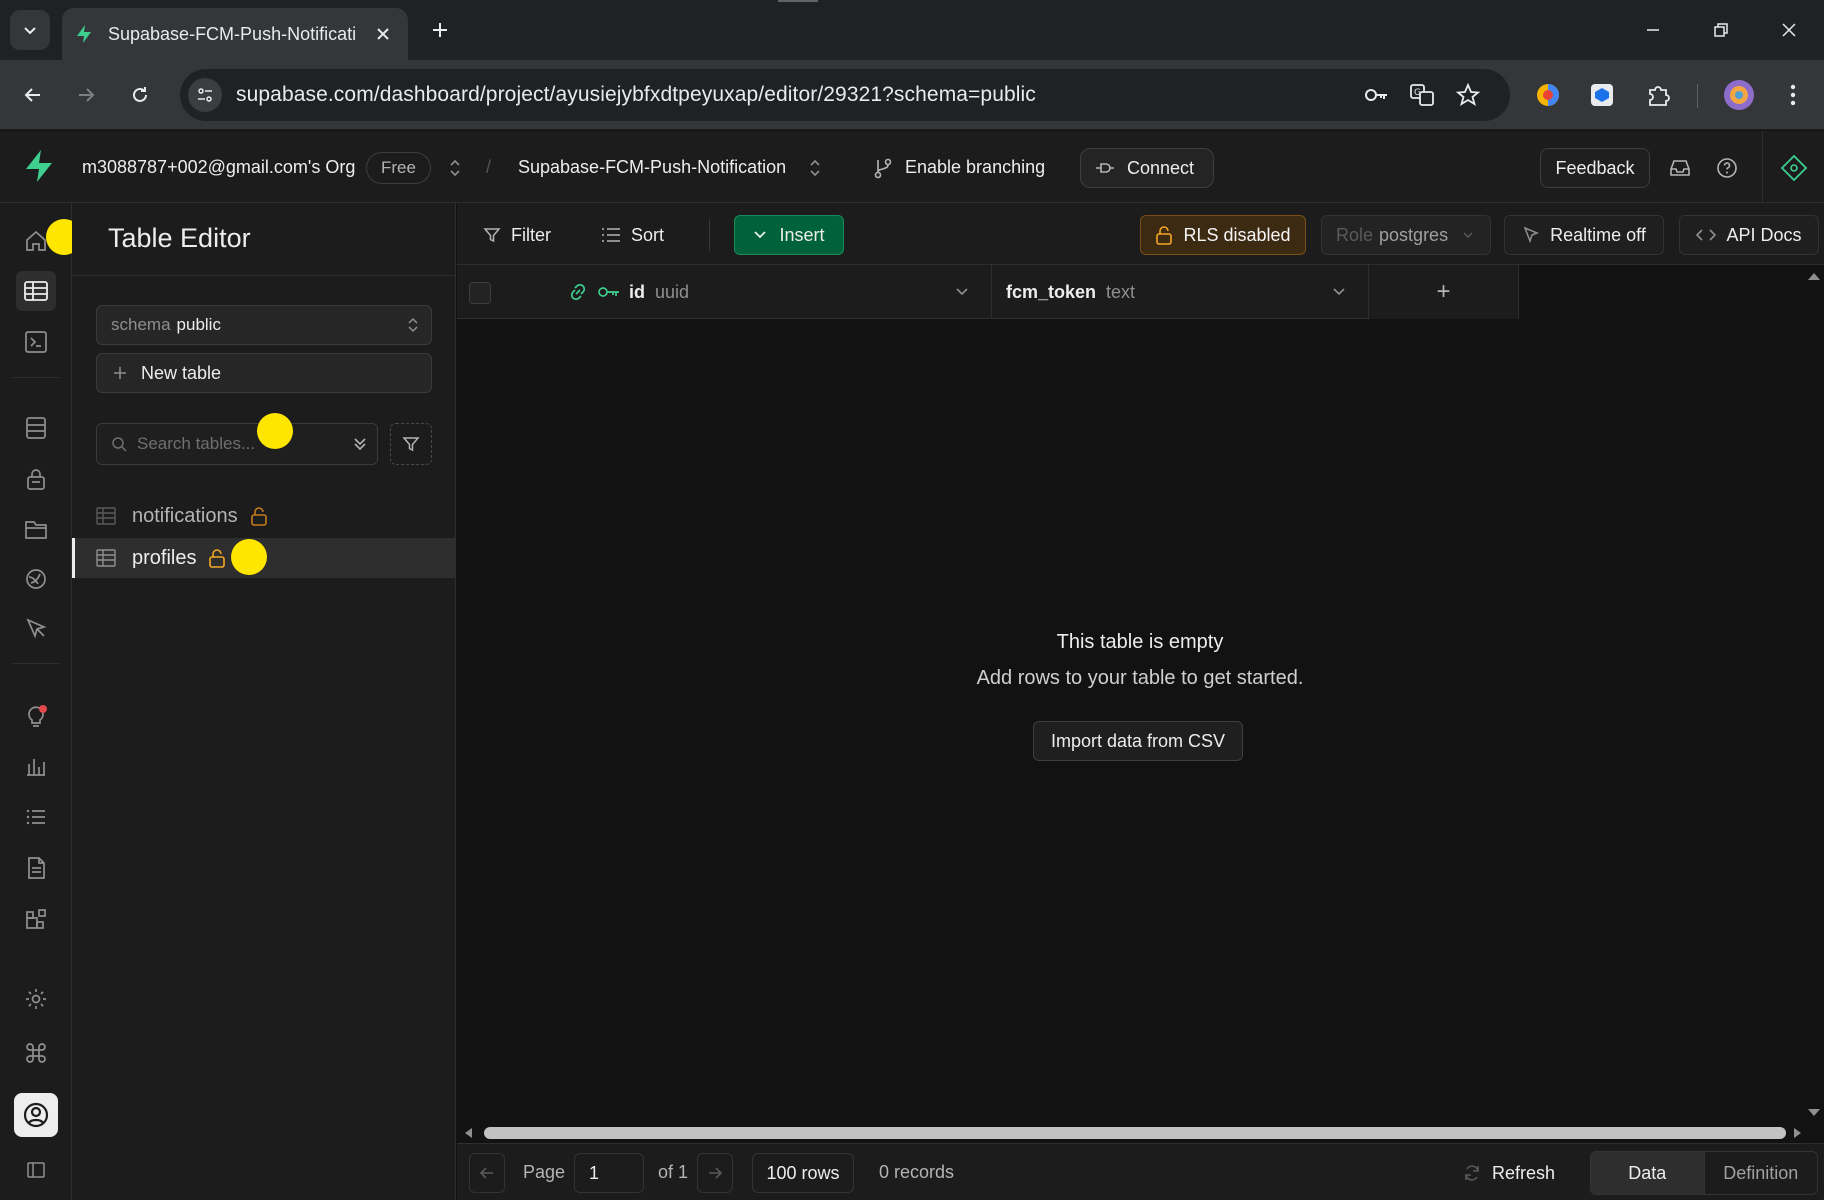 The height and width of the screenshot is (1200, 1824). Describe the element at coordinates (1761, 1173) in the screenshot. I see `tab-definition: Definition` at that location.